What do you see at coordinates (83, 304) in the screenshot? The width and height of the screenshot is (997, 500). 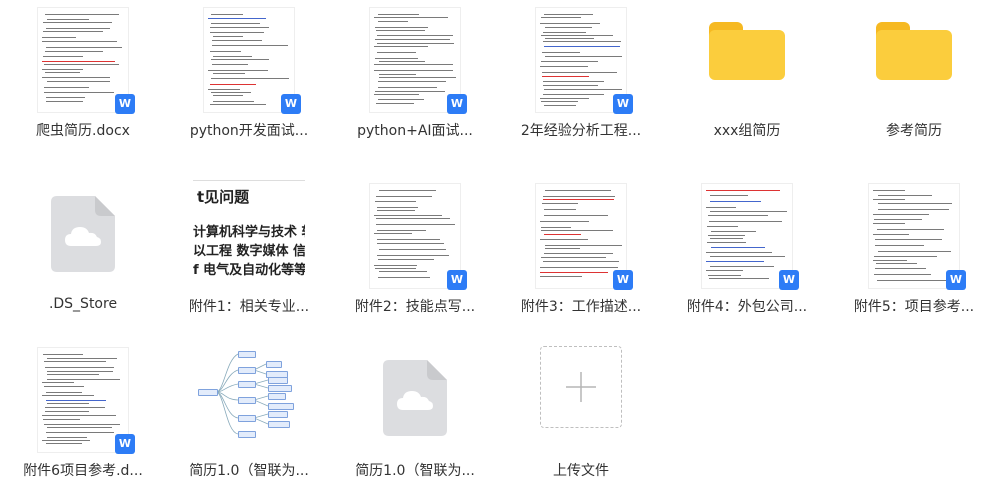 I see `file-name: .DS_Store` at bounding box center [83, 304].